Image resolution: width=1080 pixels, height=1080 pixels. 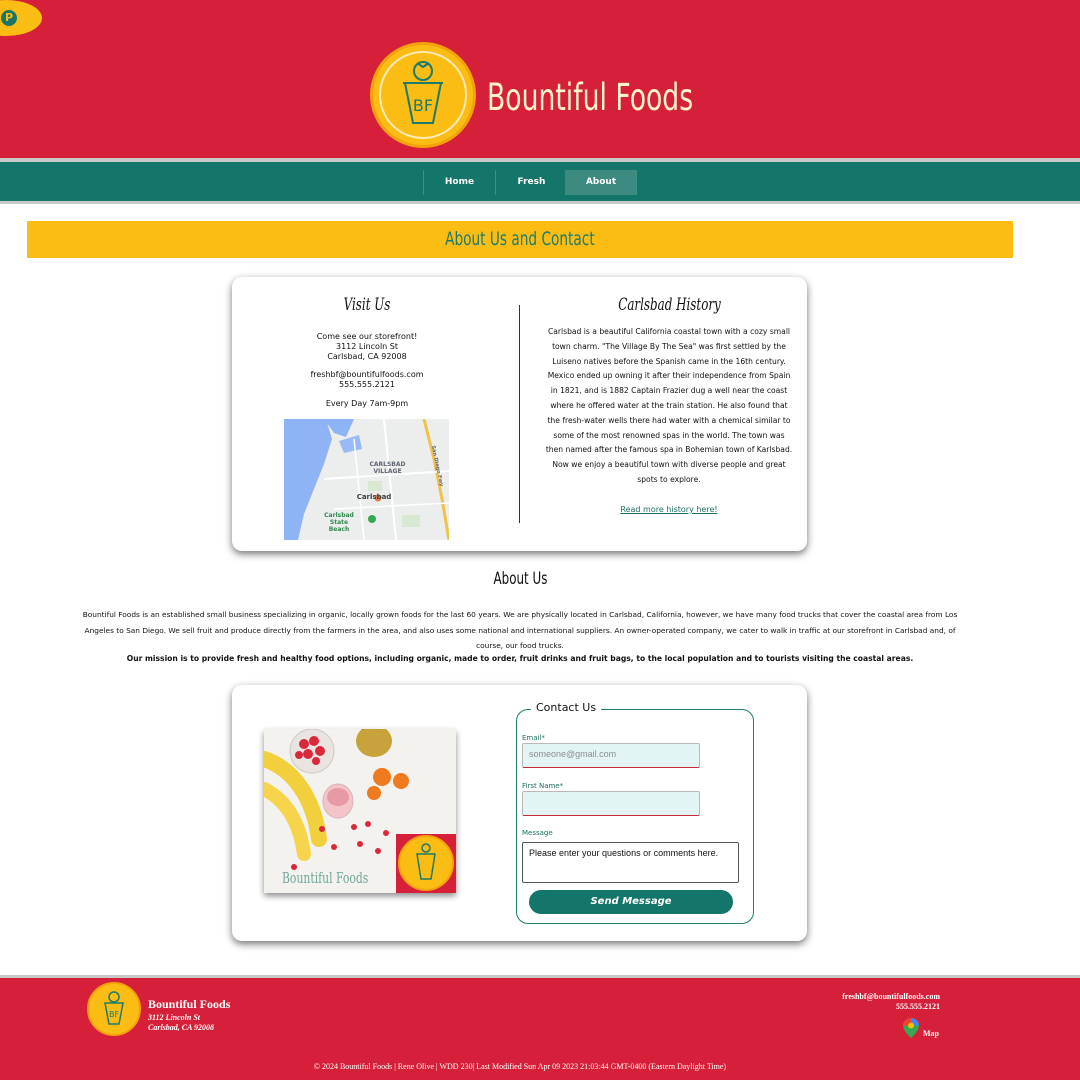 What do you see at coordinates (174, 1017) in the screenshot?
I see `footer-street: 3112 Lincoln St` at bounding box center [174, 1017].